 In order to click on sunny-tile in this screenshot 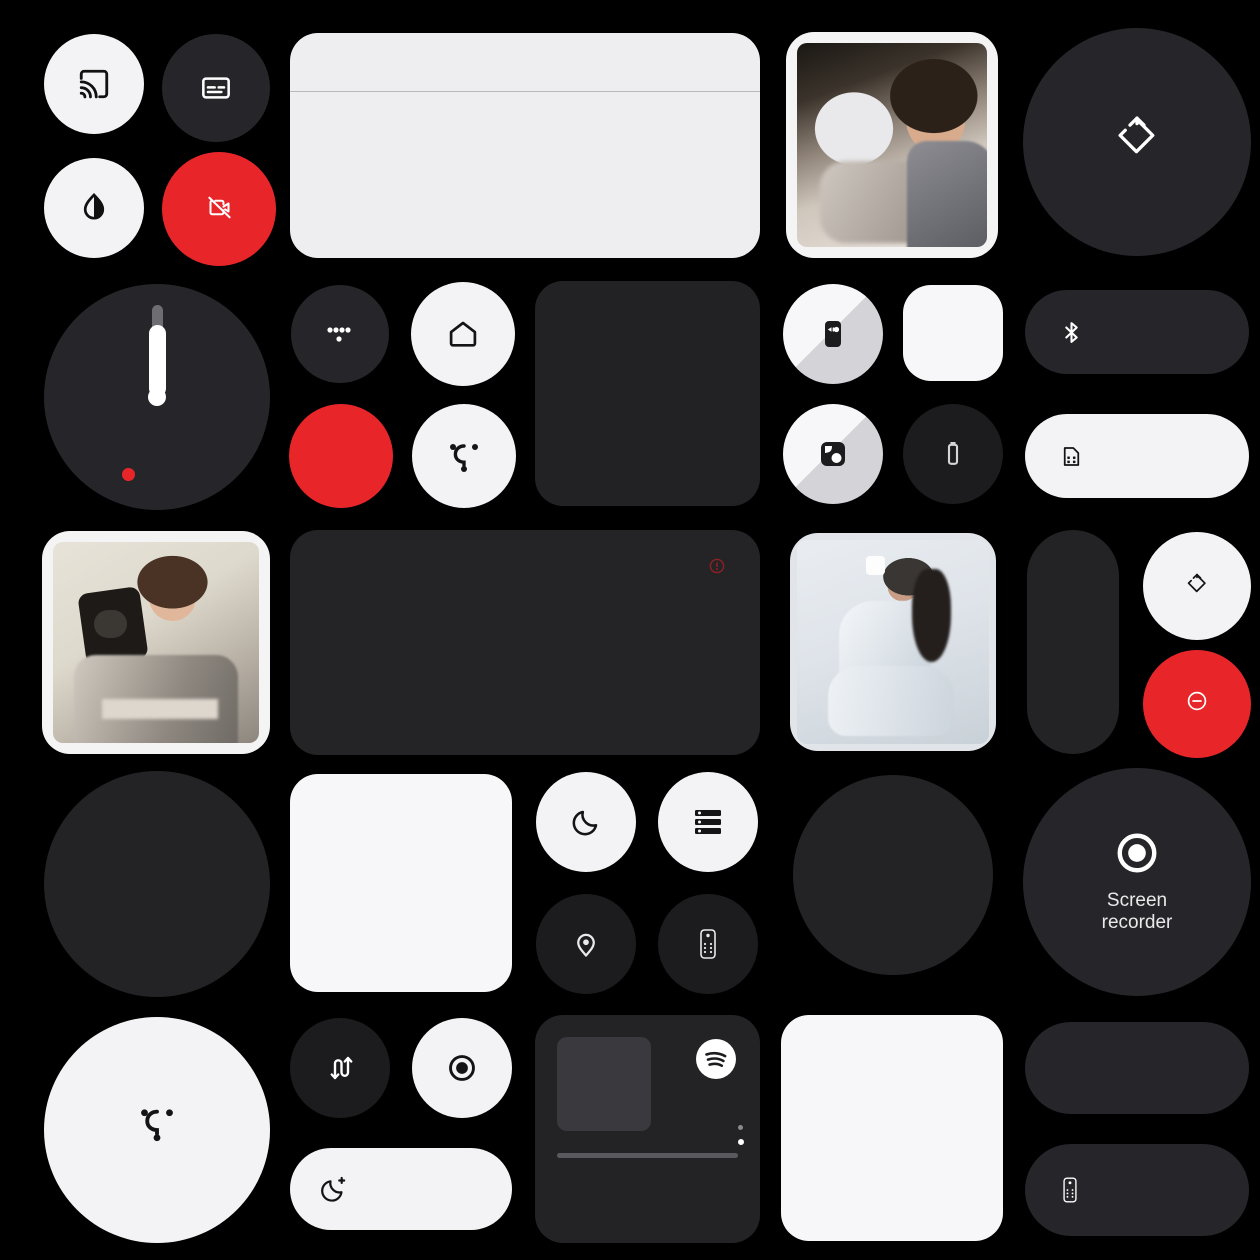, I will do `click(1137, 1068)`.